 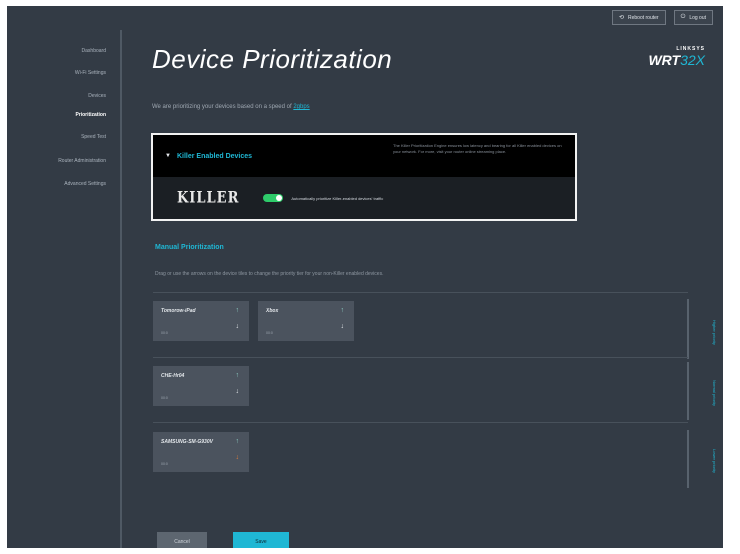 I want to click on reboot-label: Reboot router, so click(x=643, y=17).